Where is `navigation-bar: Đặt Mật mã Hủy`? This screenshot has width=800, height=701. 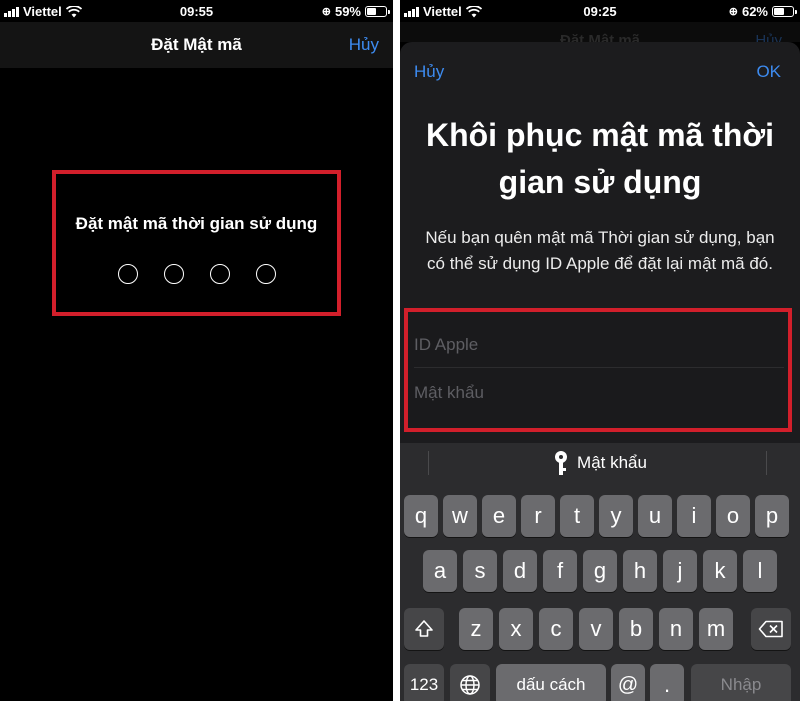 navigation-bar: Đặt Mật mã Hủy is located at coordinates (196, 45).